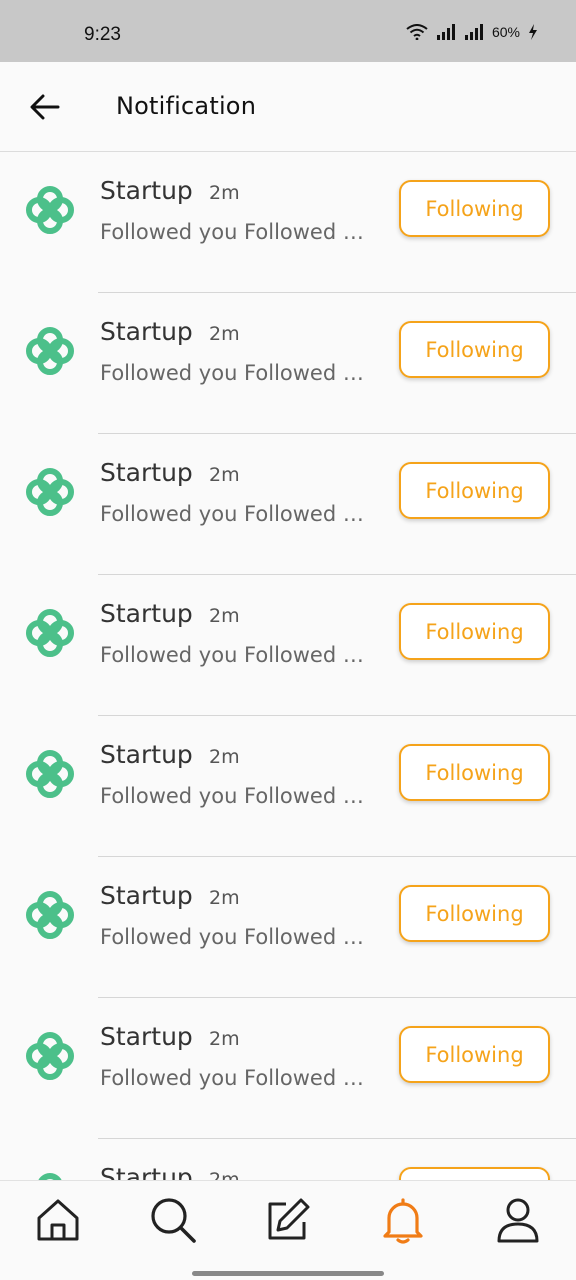  I want to click on bell-icon, so click(403, 1221).